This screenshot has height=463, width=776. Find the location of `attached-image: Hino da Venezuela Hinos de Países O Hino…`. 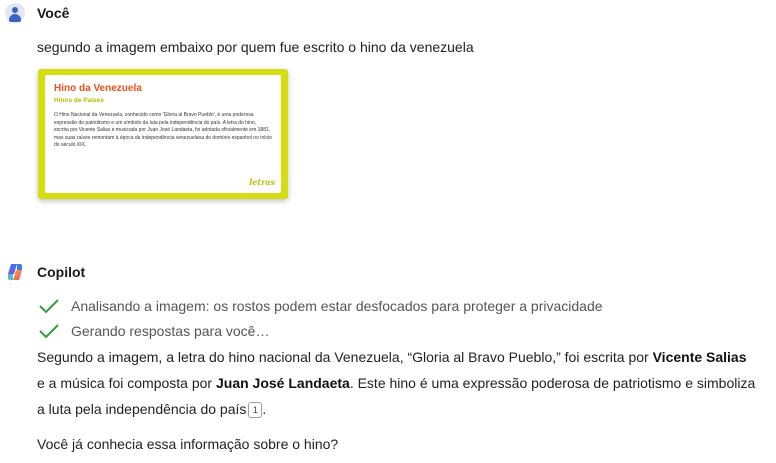

attached-image: Hino da Venezuela Hinos de Países O Hino… is located at coordinates (163, 134).